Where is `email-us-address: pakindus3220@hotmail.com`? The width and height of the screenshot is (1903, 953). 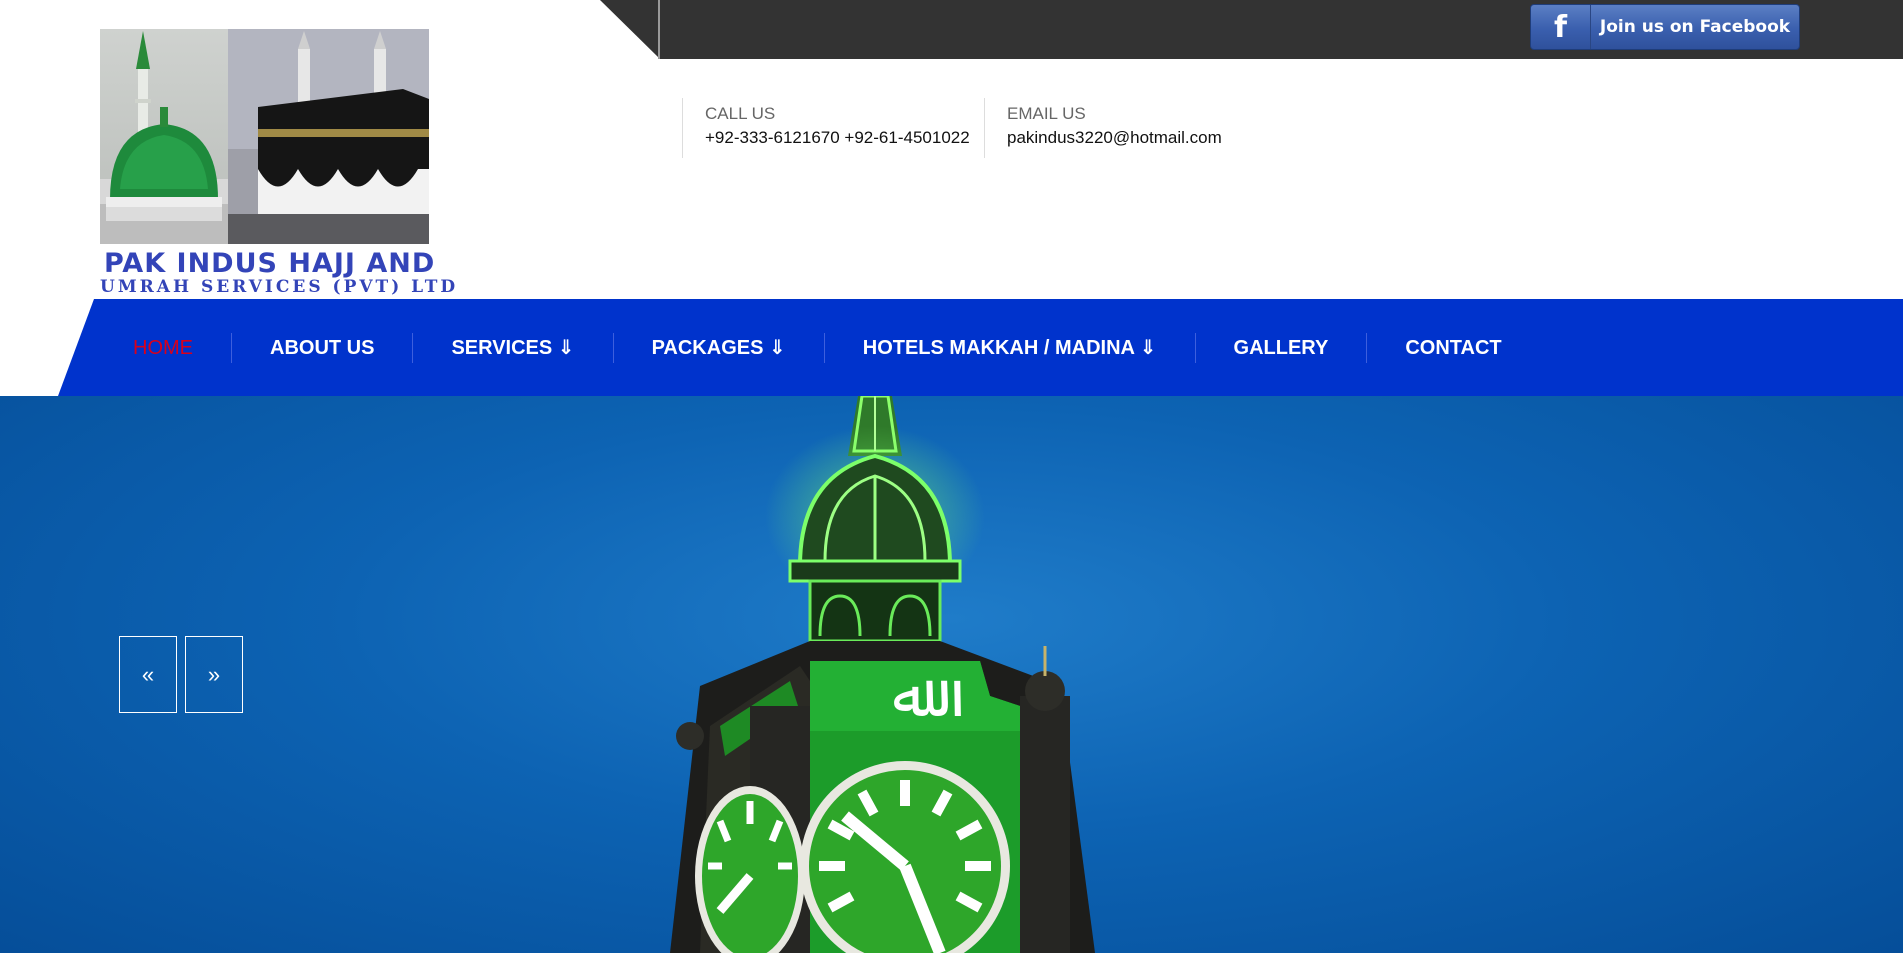
email-us-address: pakindus3220@hotmail.com is located at coordinates (1114, 138).